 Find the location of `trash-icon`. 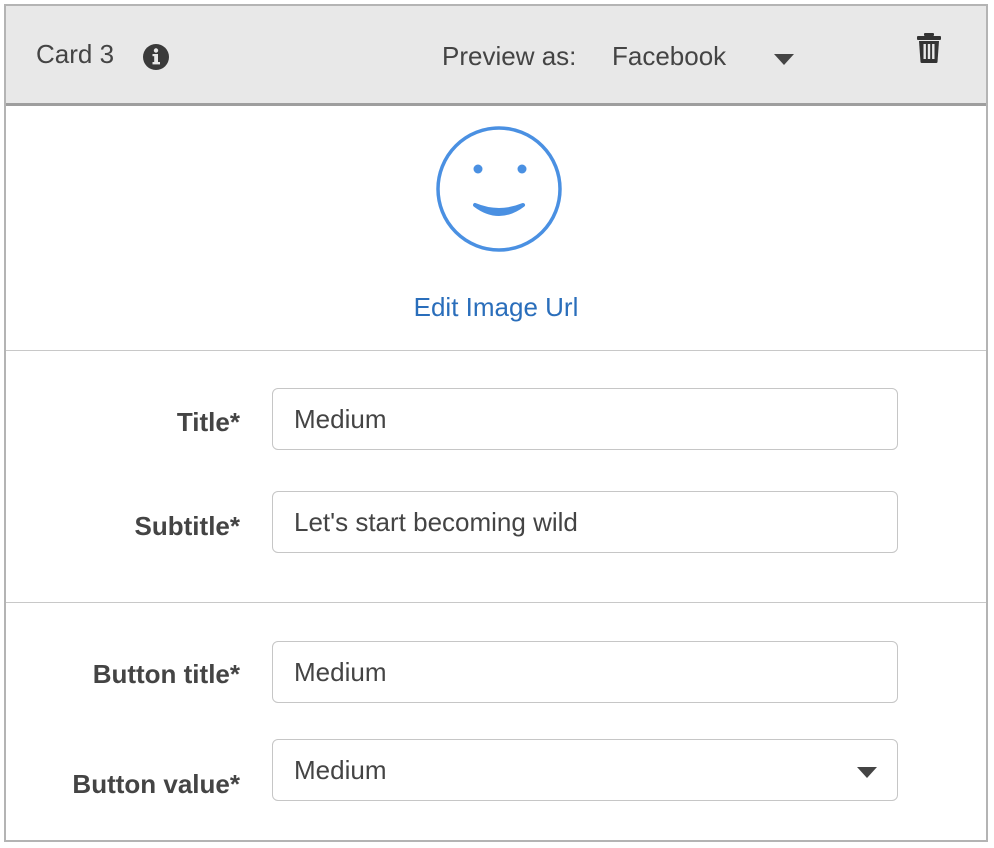

trash-icon is located at coordinates (929, 48).